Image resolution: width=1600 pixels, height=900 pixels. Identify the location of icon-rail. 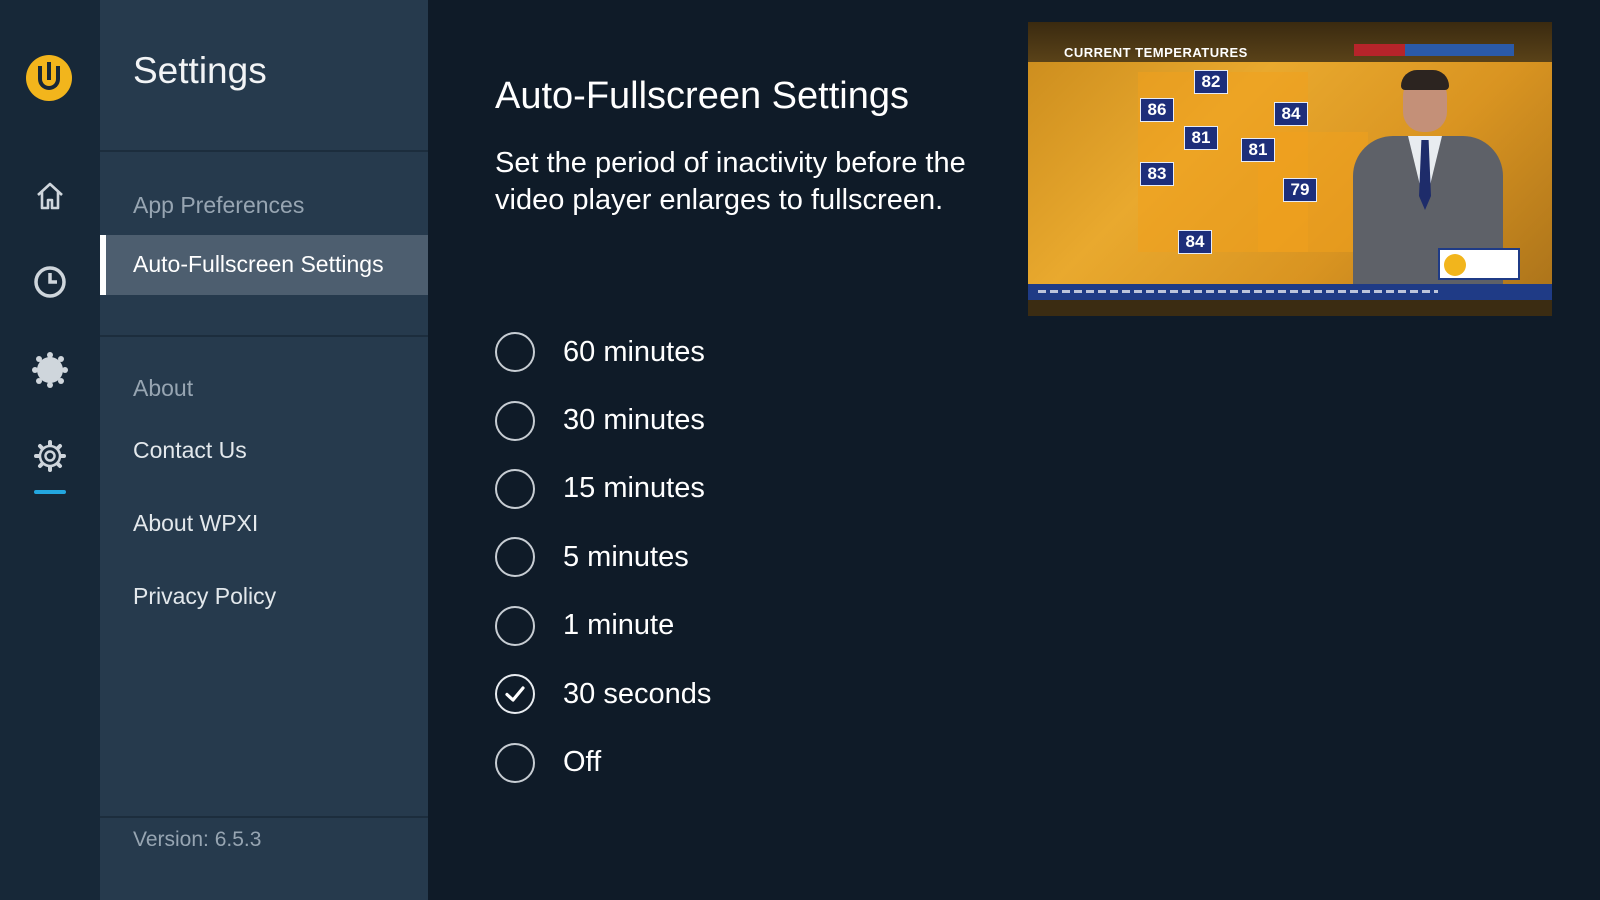
(50, 450).